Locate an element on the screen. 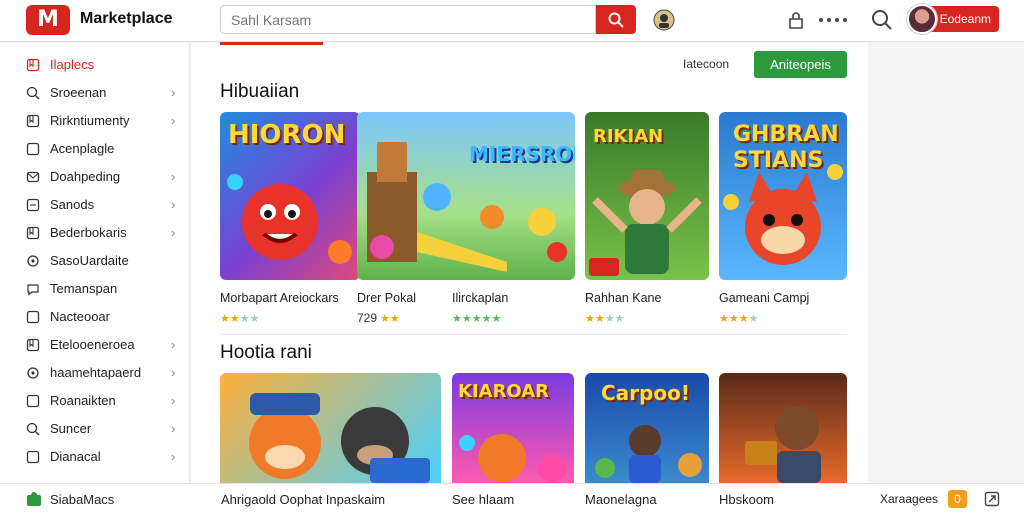 Image resolution: width=1024 pixels, height=512 pixels. sidebar-item-label: Ilaplecs is located at coordinates (72, 64).